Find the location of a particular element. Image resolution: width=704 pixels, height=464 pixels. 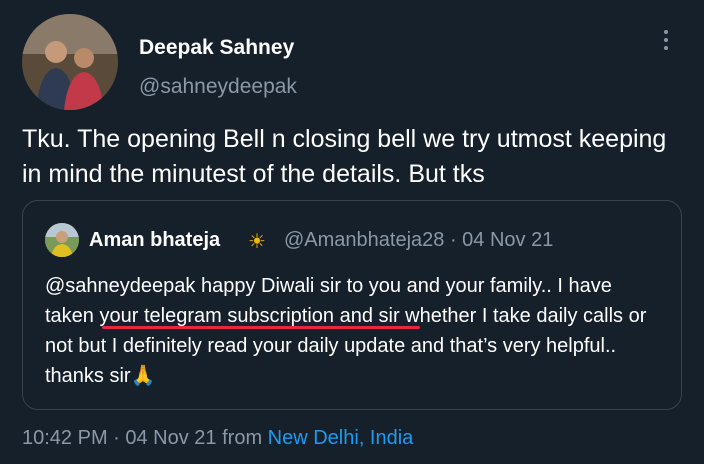

annotation-underline is located at coordinates (261, 327).